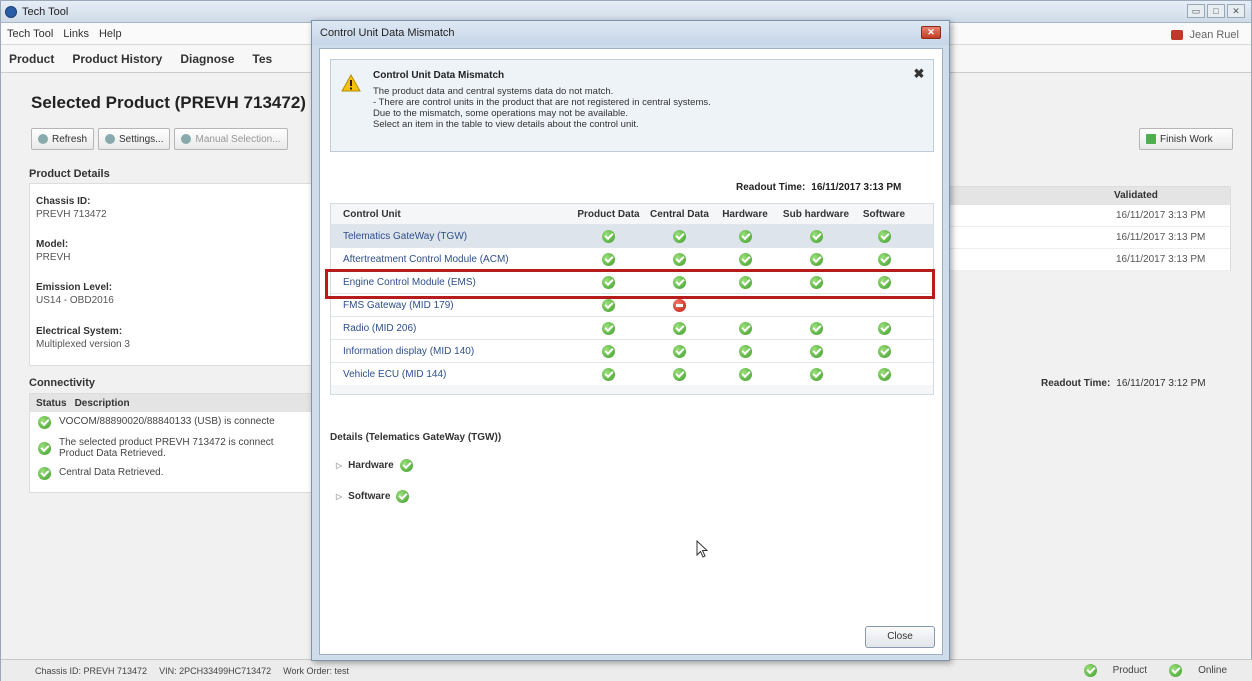 The image size is (1252, 681). What do you see at coordinates (31, 59) in the screenshot?
I see `tab-product: Product` at bounding box center [31, 59].